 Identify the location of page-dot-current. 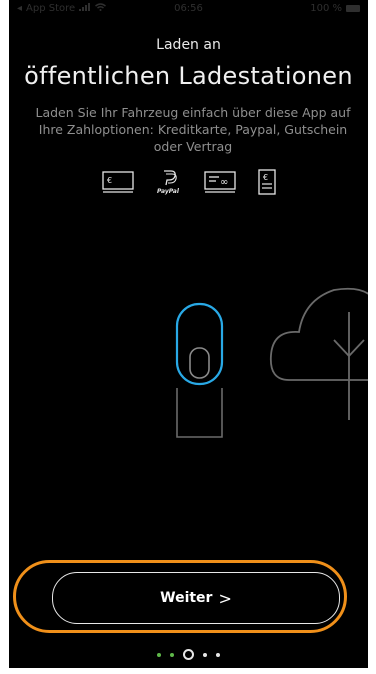
(188, 654).